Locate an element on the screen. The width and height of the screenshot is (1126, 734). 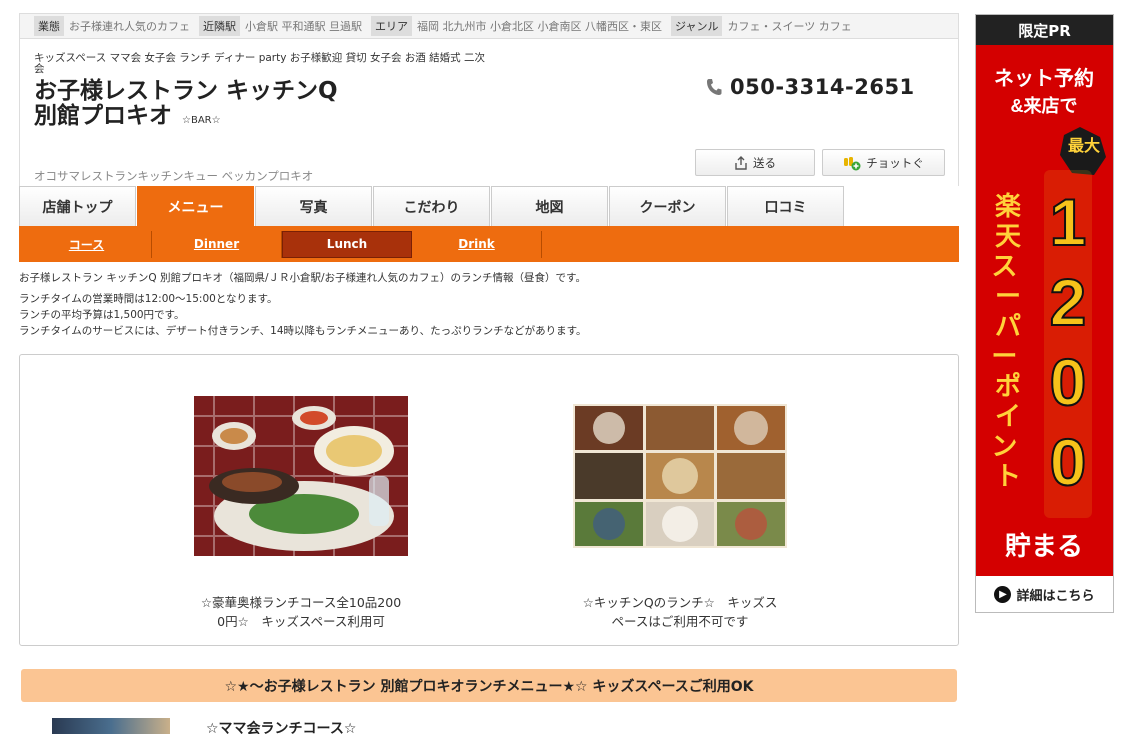
subnav-drink: Drink is located at coordinates (477, 244).